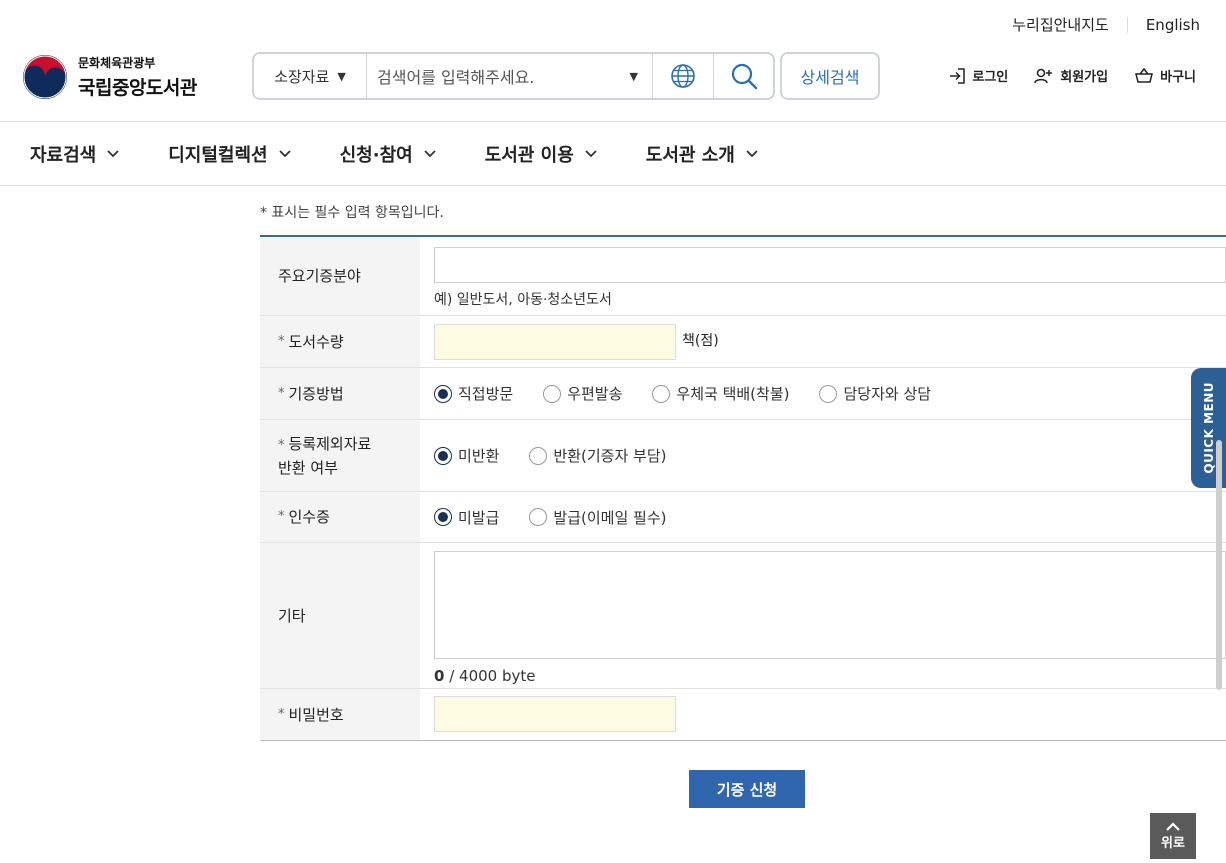  Describe the element at coordinates (529, 155) in the screenshot. I see `nav-label: 도서관 이용` at that location.